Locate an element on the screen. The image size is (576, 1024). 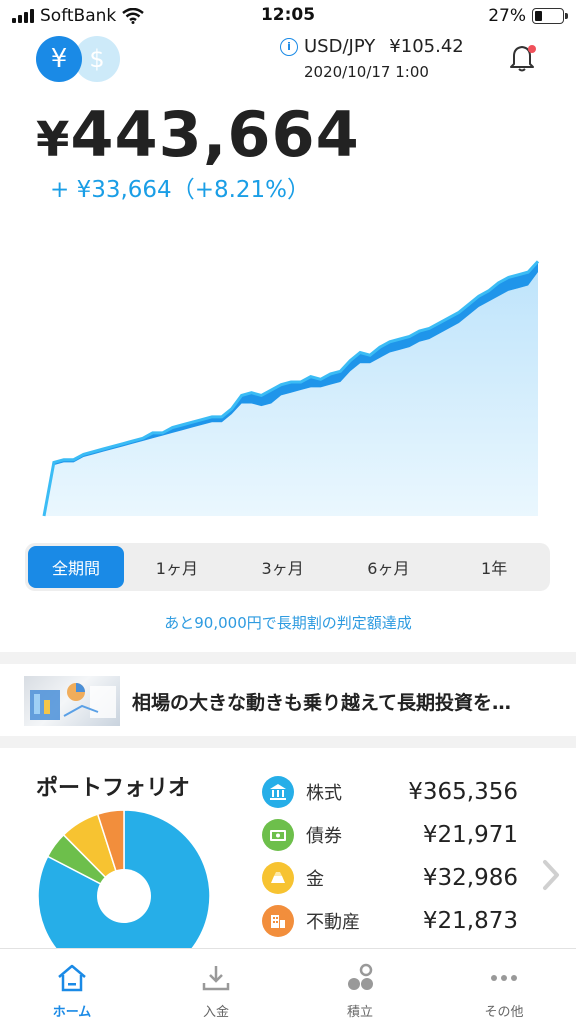
currency-toggle: ¥ $ is located at coordinates (81, 59).